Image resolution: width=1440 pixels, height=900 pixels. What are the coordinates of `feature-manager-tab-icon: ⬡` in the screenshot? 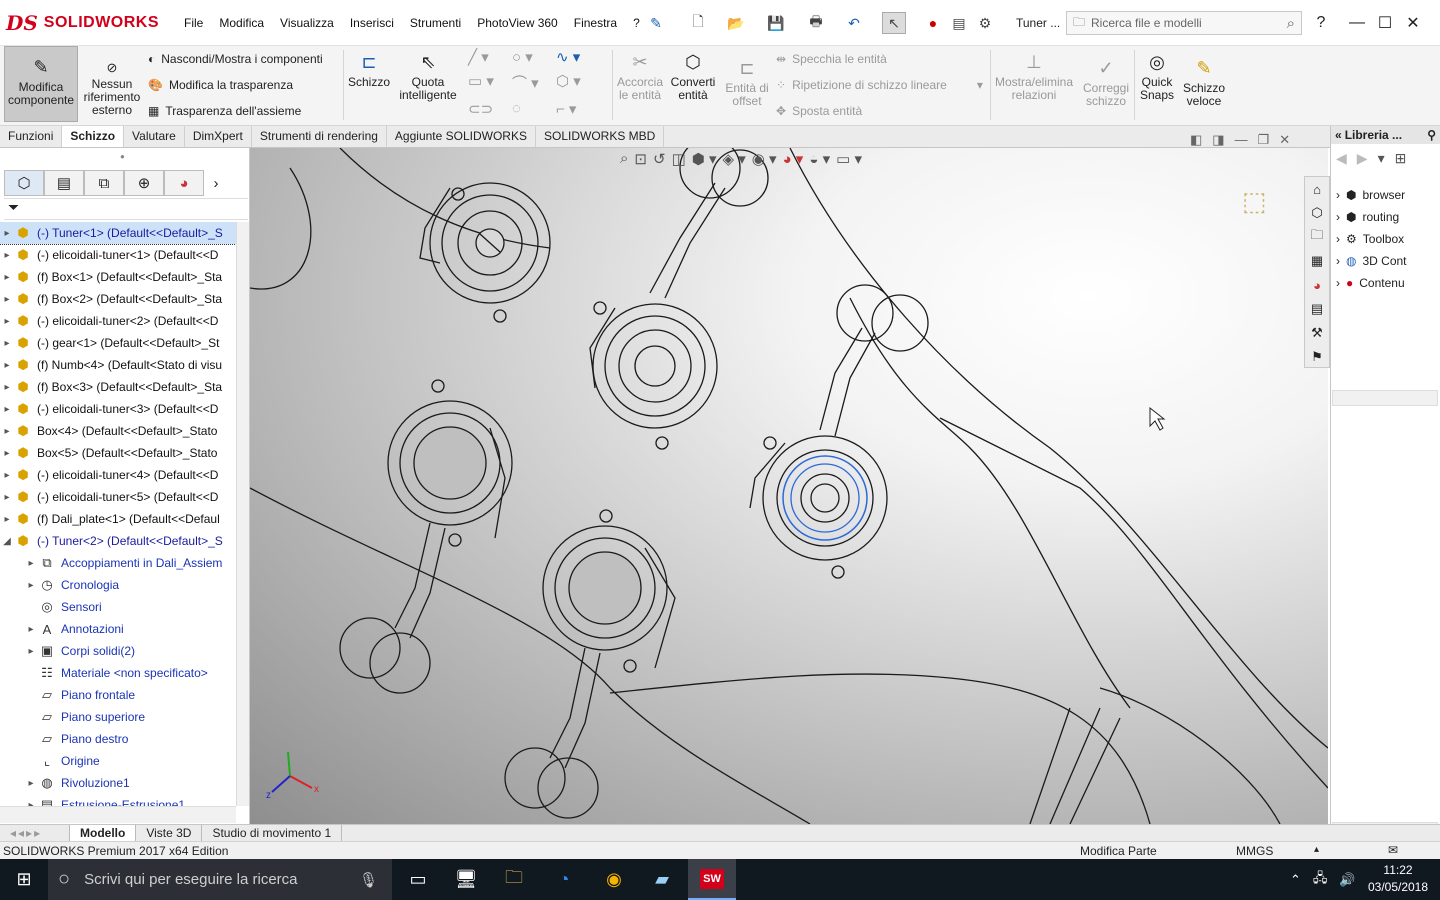 It's located at (24, 183).